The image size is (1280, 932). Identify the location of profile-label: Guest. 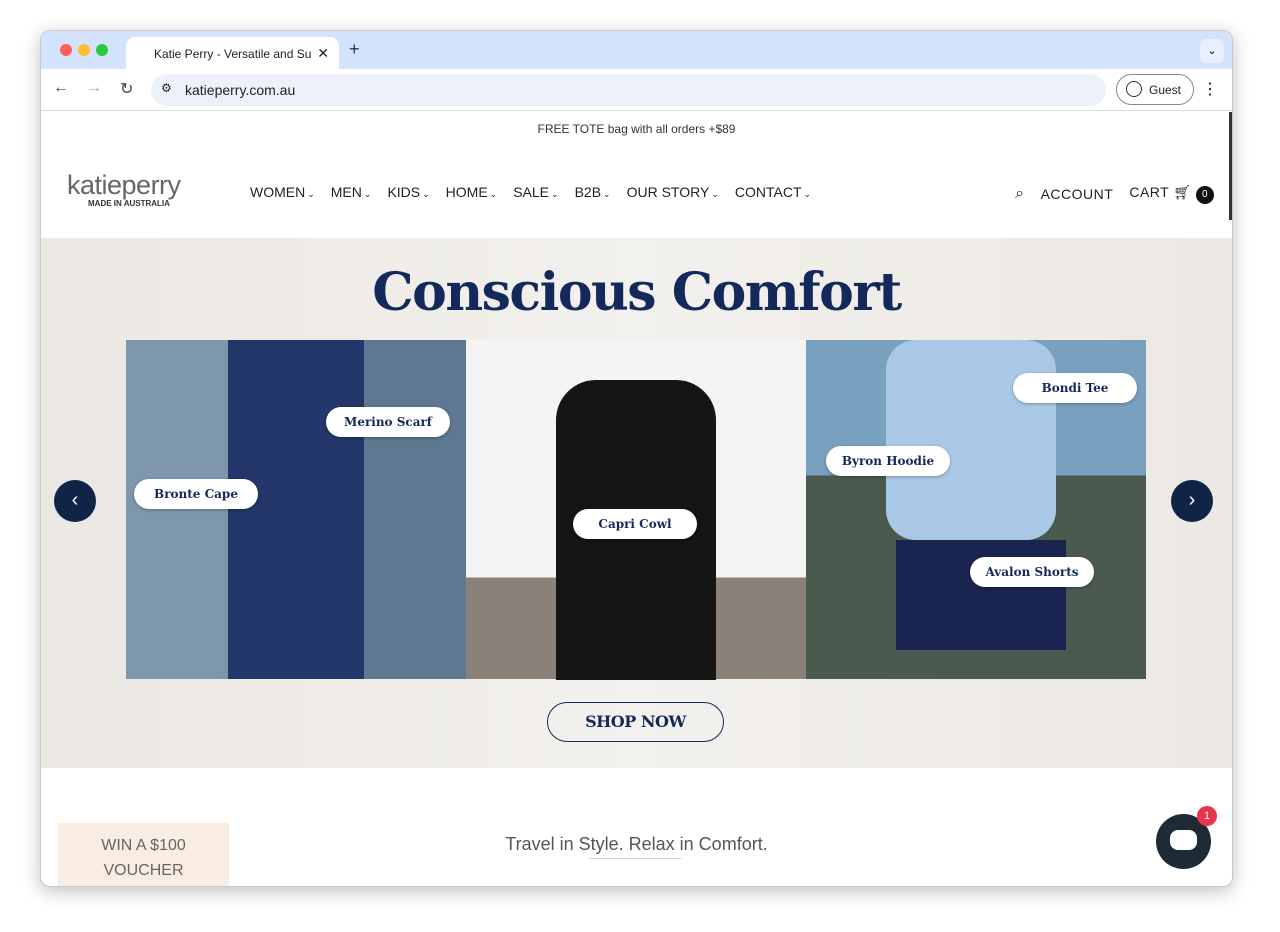
(1165, 90).